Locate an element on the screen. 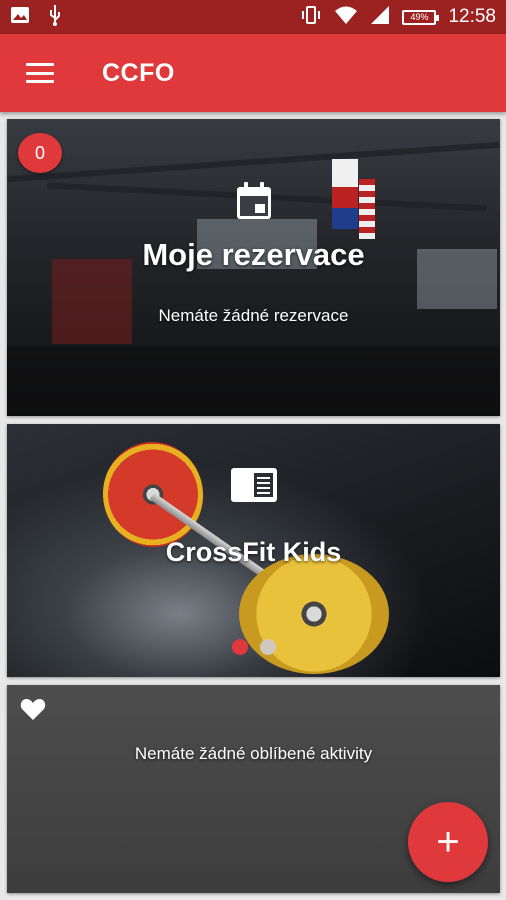 The height and width of the screenshot is (900, 506). app-title: CCFO is located at coordinates (138, 72).